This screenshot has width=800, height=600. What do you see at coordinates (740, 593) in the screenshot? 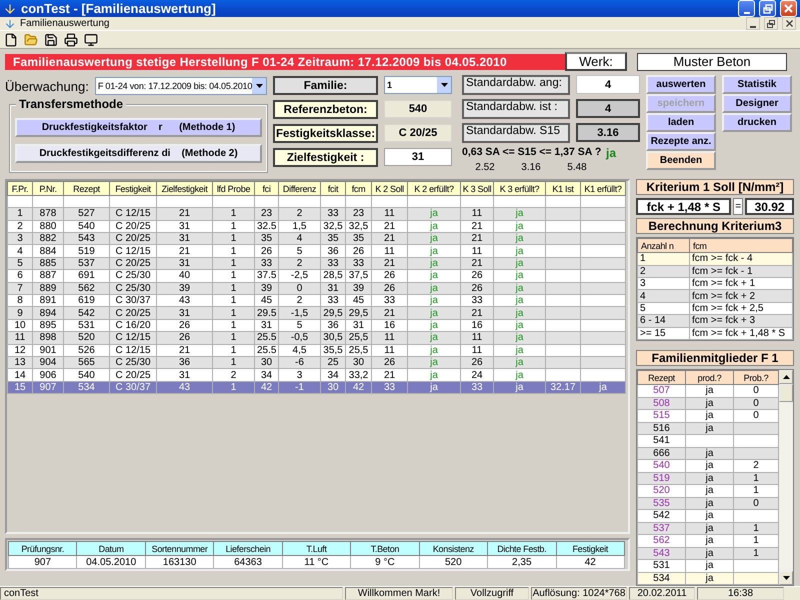
I see `status-text: 16:38` at bounding box center [740, 593].